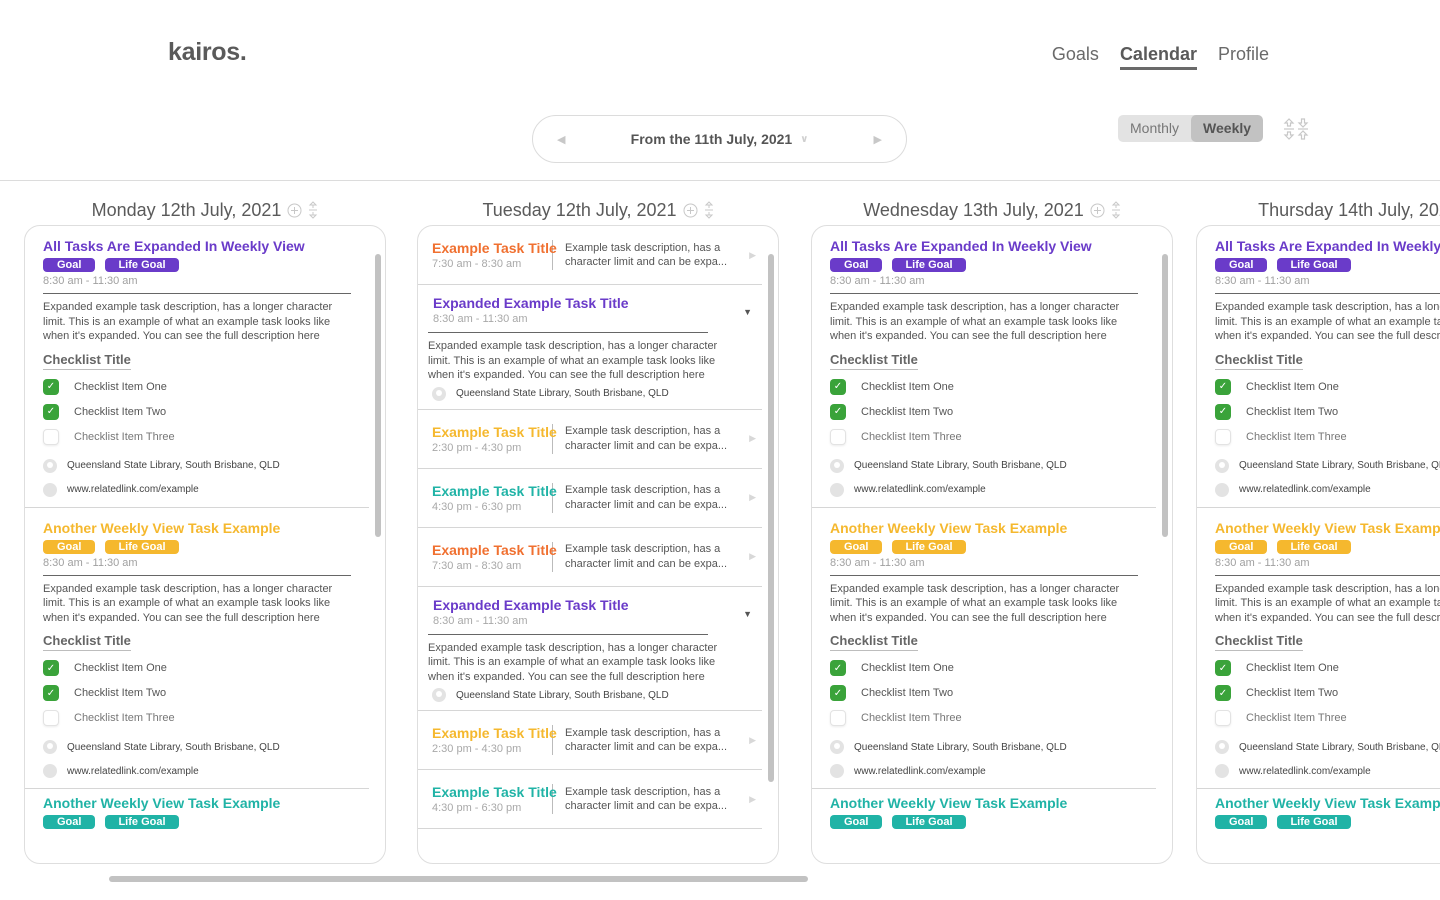  Describe the element at coordinates (1158, 57) in the screenshot. I see `nav-calendar: Calendar` at that location.